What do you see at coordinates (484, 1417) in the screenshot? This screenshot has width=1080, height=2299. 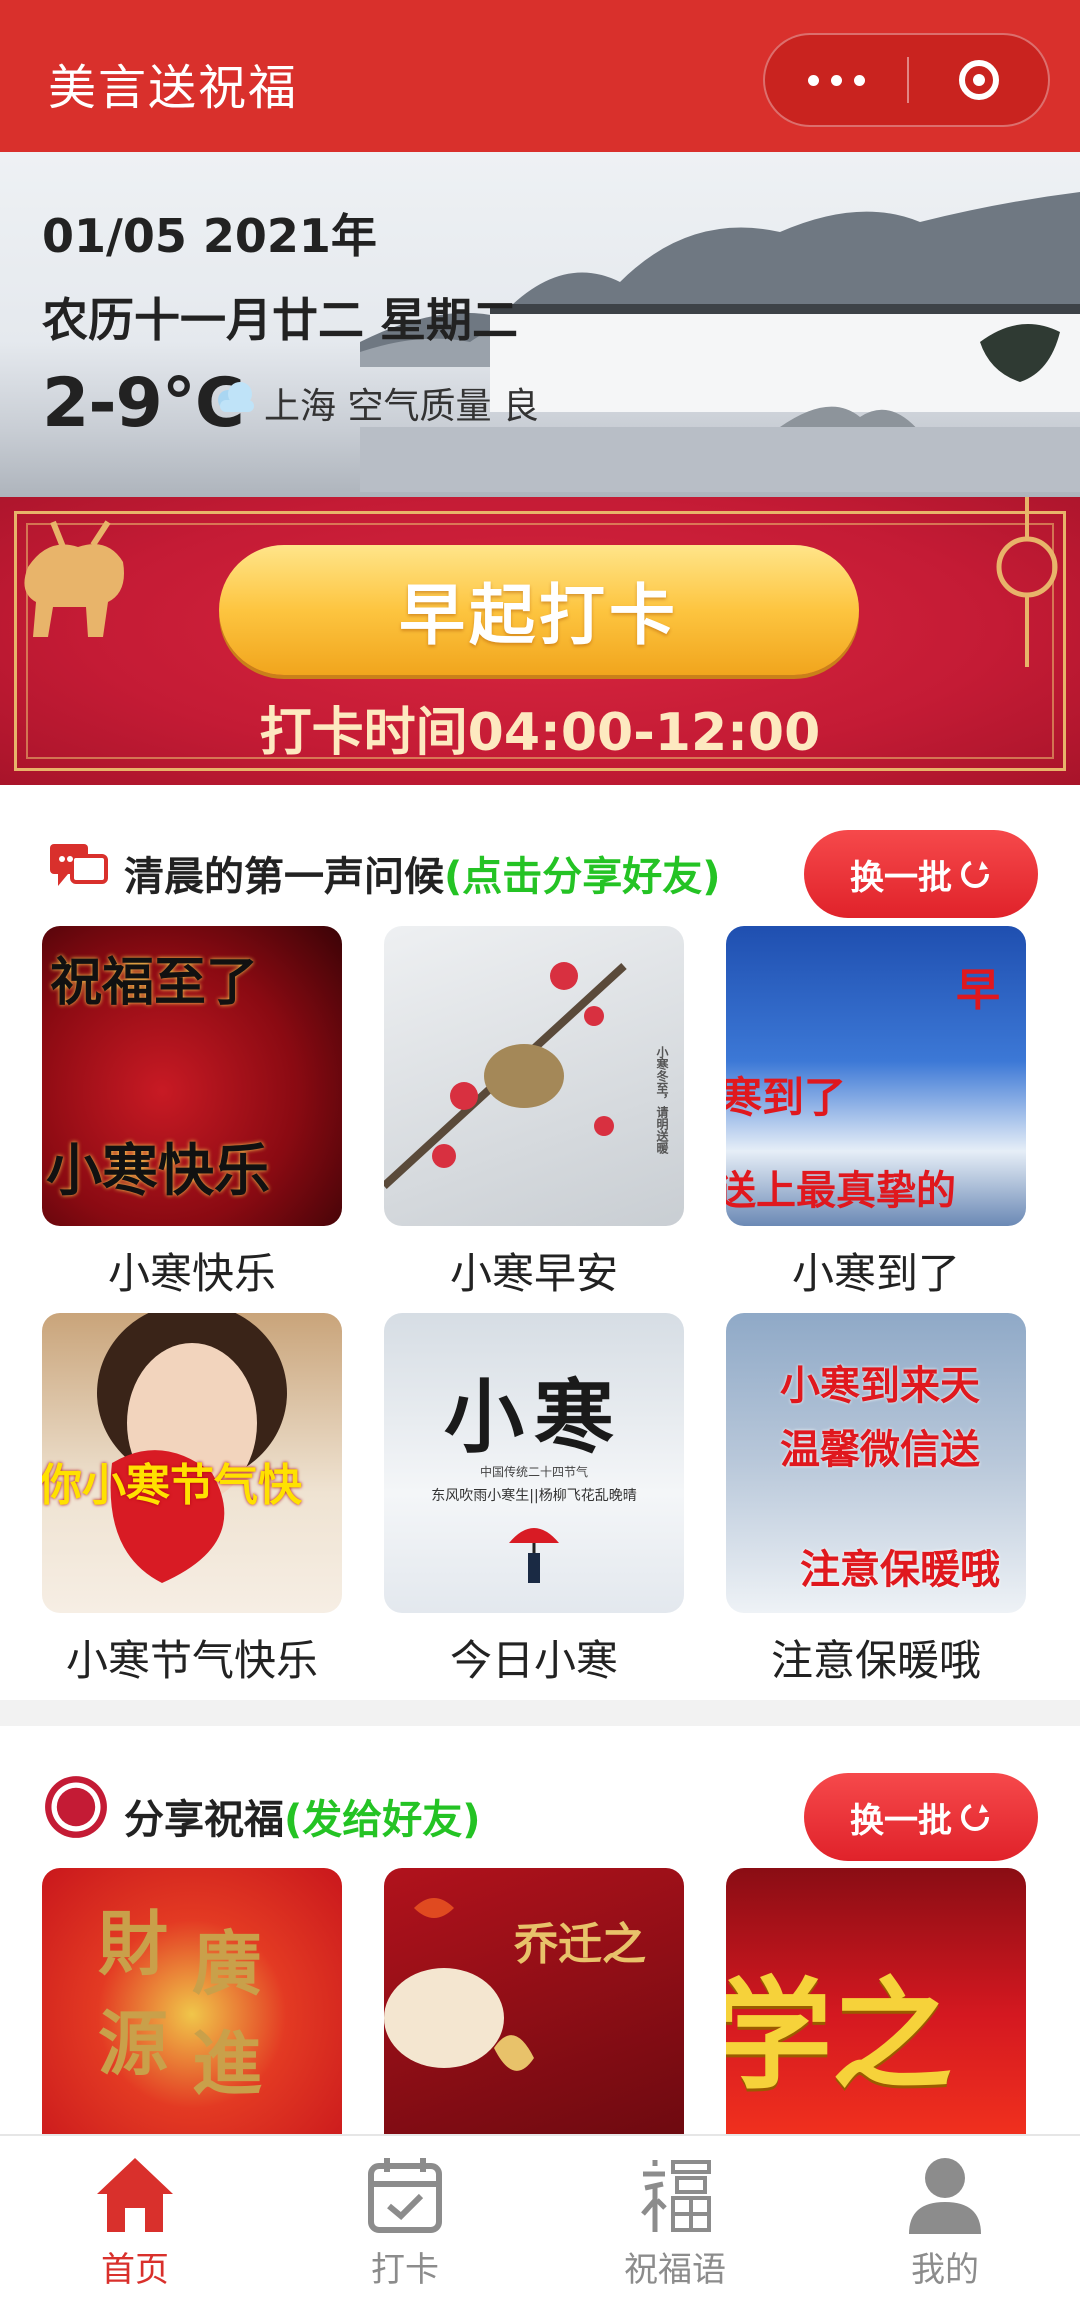 I see `card-art-text: 小` at bounding box center [484, 1417].